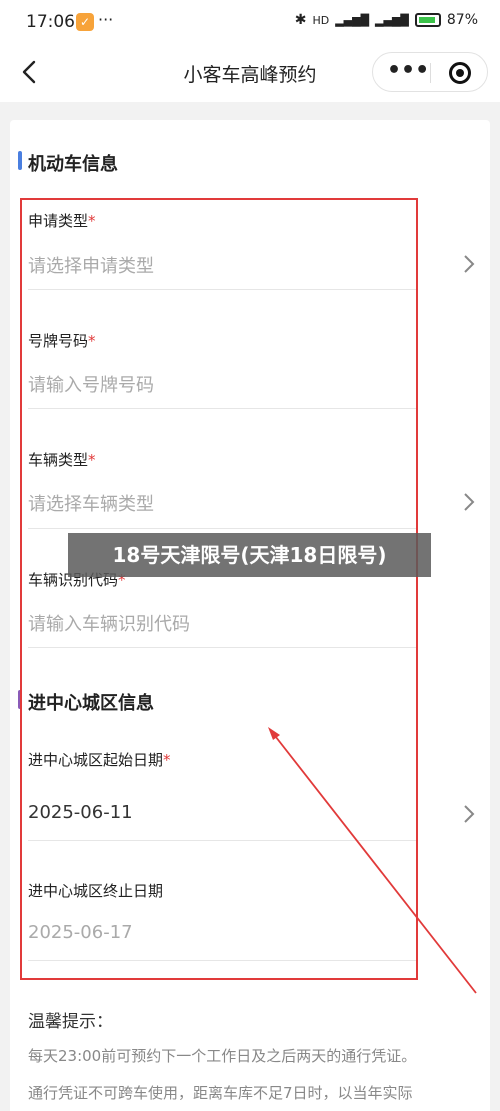 This screenshot has height=1111, width=500. What do you see at coordinates (462, 20) in the screenshot?
I see `battery-level: 87%` at bounding box center [462, 20].